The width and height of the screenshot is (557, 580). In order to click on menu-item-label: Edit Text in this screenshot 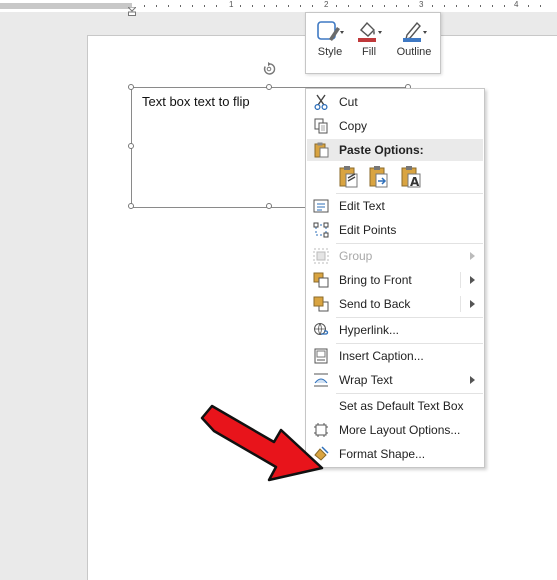, I will do `click(362, 206)`.